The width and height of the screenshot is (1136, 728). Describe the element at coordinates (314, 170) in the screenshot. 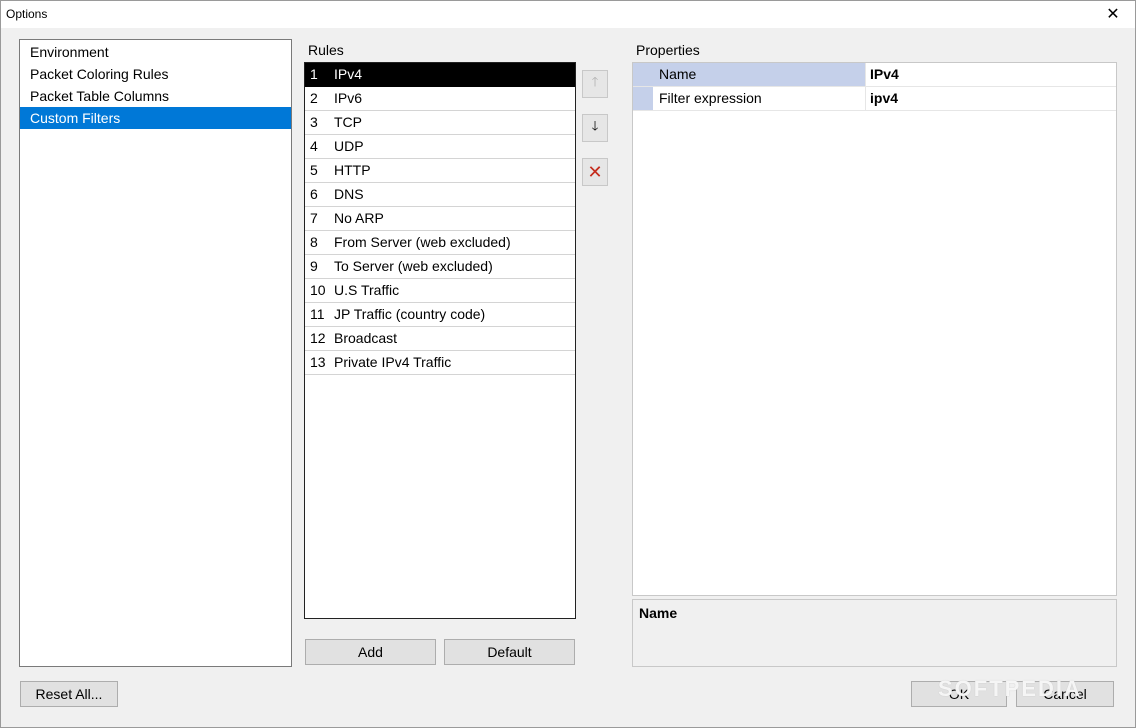

I see `rule-number: 5` at that location.